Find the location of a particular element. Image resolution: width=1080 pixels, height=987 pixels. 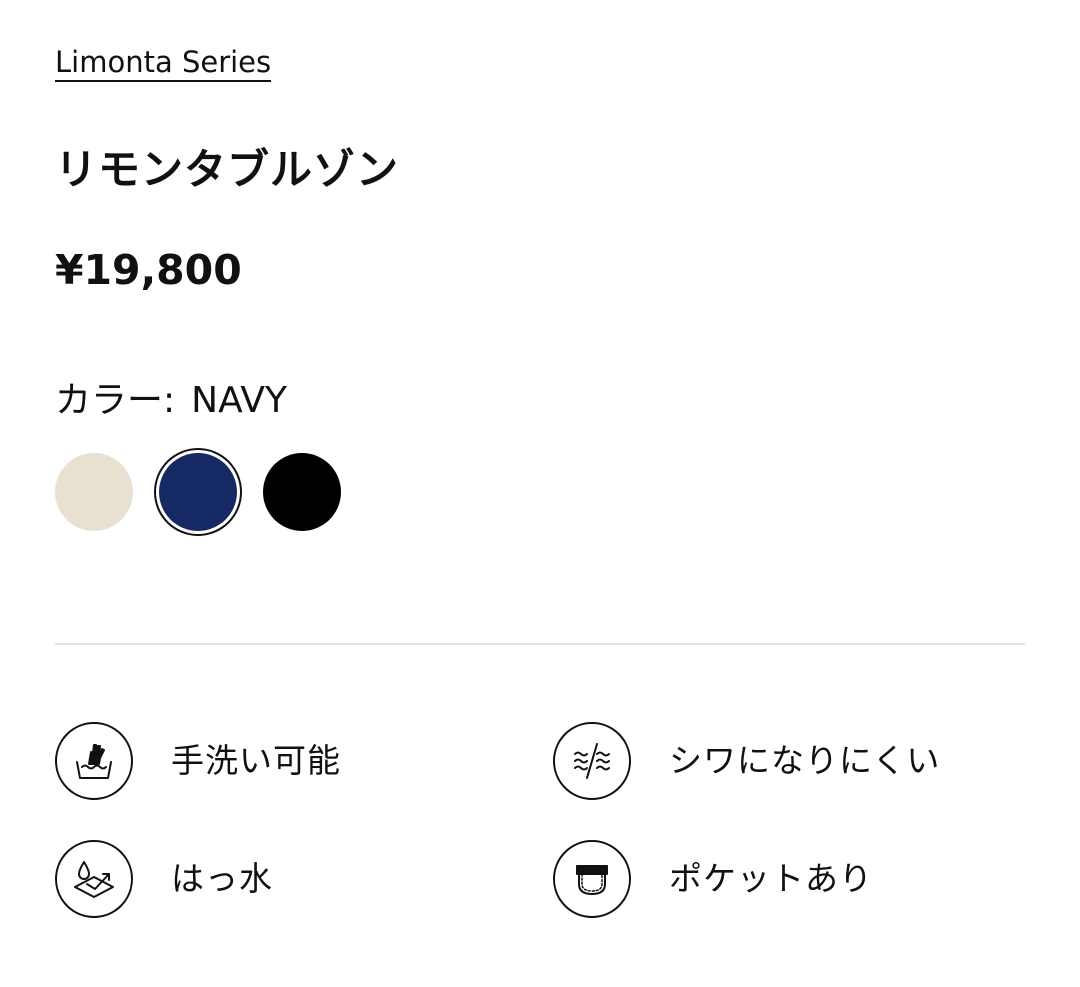

feature-label: シワになりにくい is located at coordinates (805, 760).